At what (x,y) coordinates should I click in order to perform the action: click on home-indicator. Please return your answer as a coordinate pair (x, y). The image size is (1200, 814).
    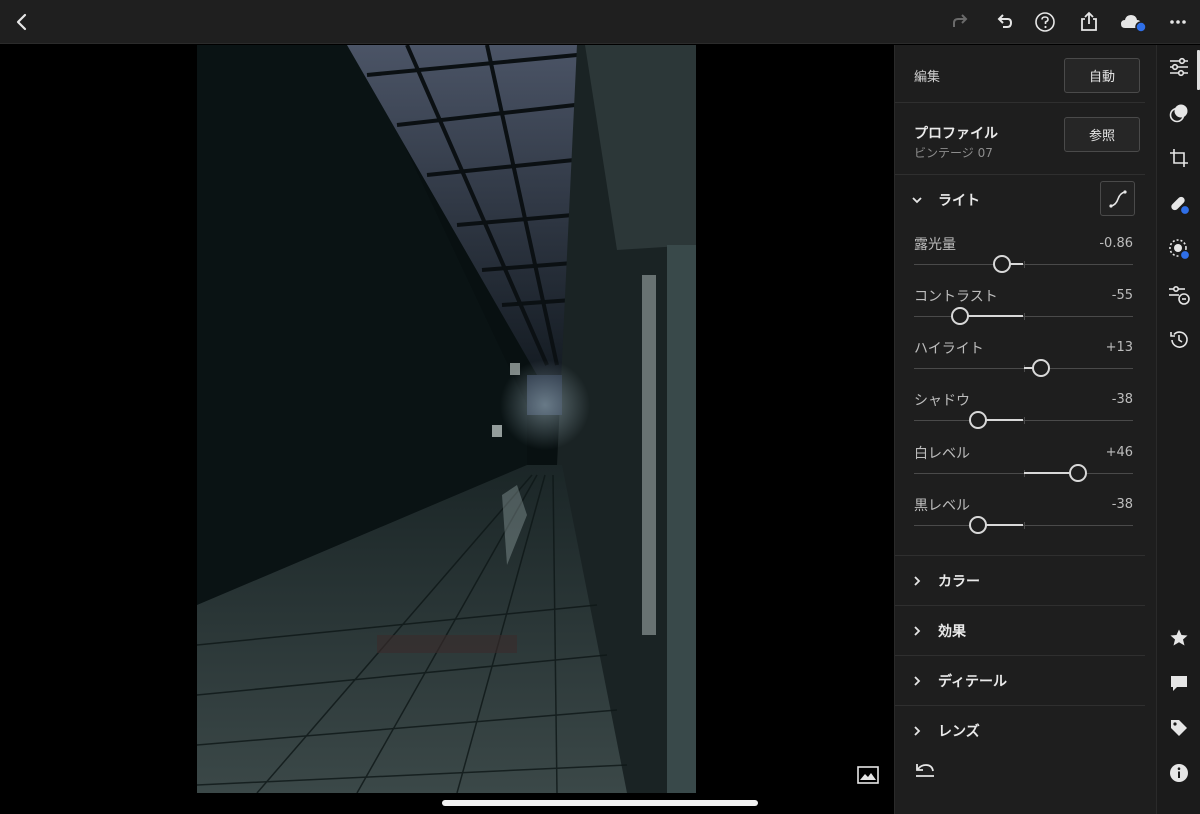
    Looking at the image, I should click on (600, 803).